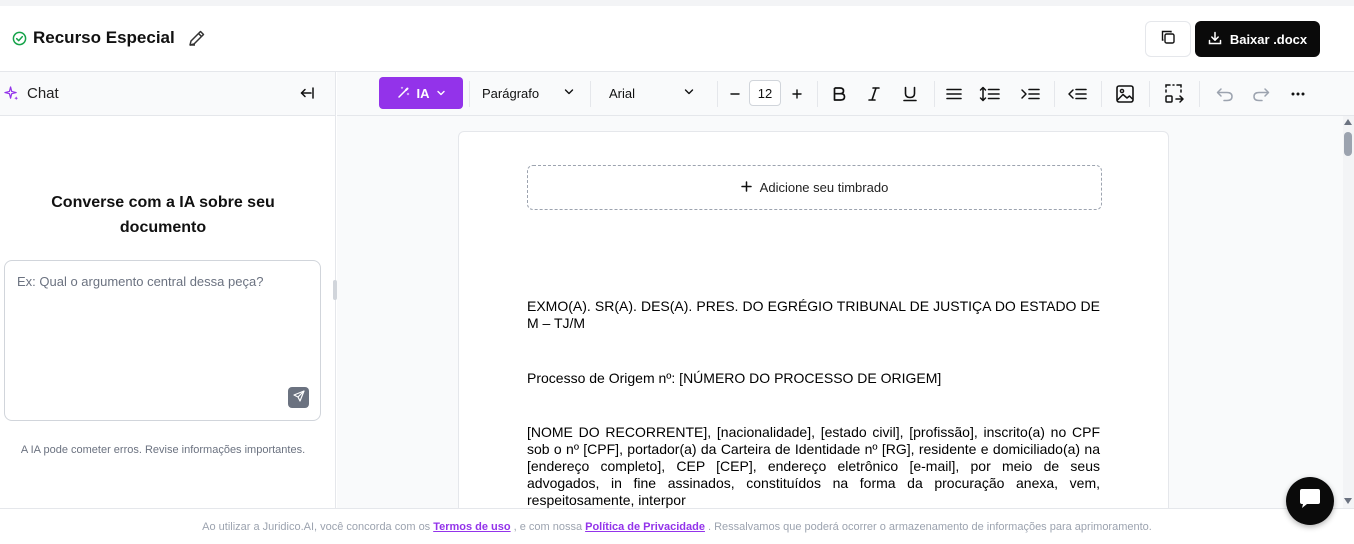 This screenshot has width=1354, height=544. I want to click on bold-icon, so click(839, 94).